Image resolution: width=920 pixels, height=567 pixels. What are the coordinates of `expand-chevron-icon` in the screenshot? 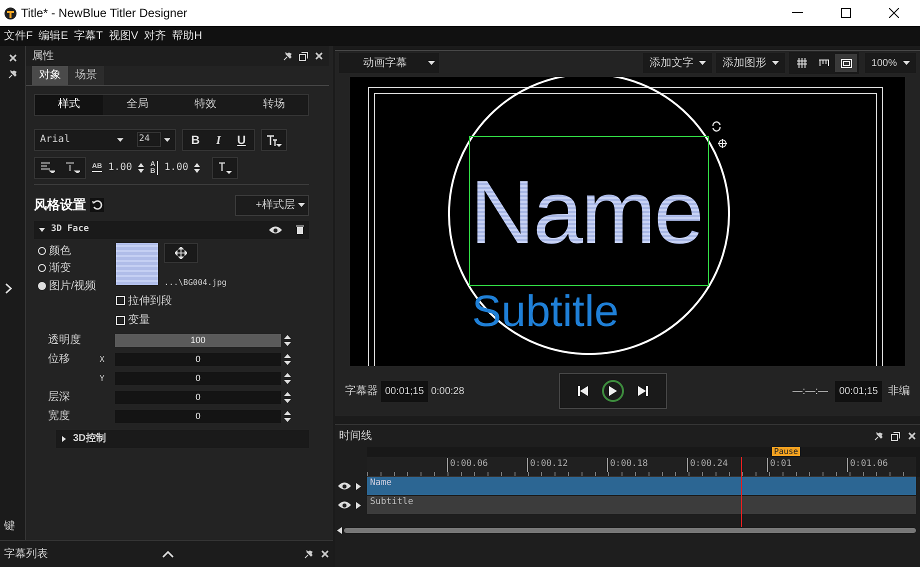 It's located at (8, 288).